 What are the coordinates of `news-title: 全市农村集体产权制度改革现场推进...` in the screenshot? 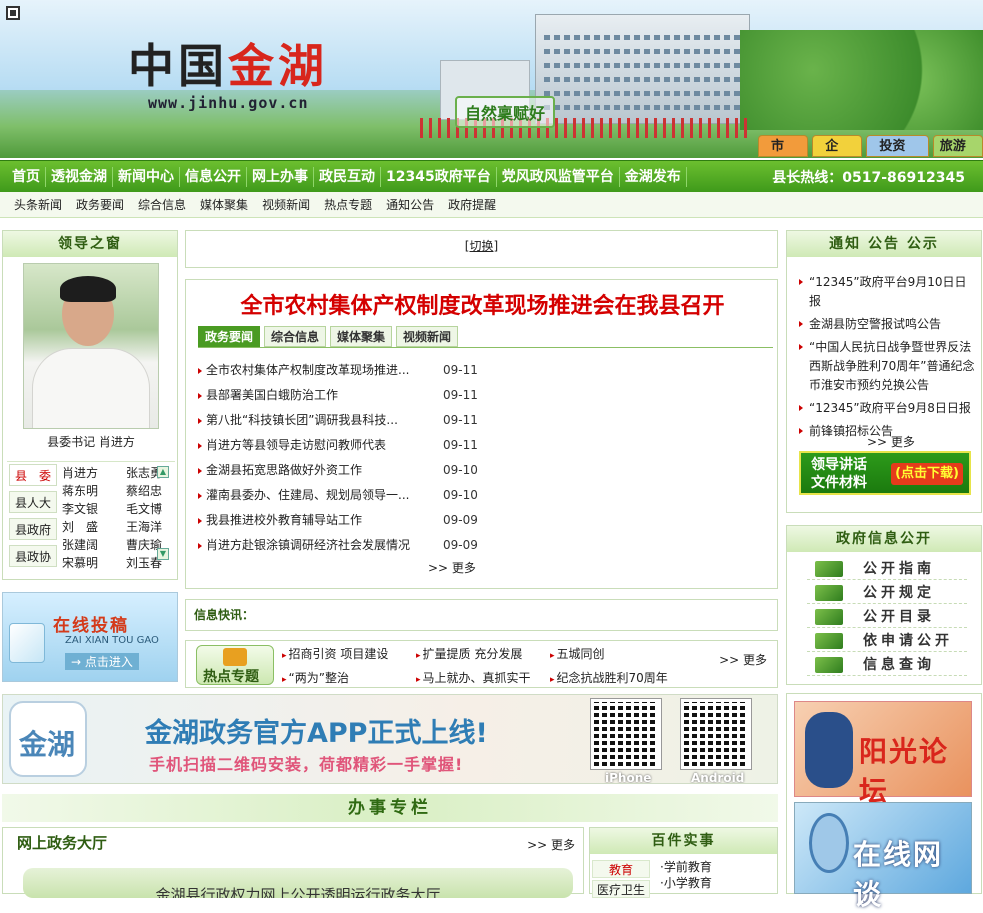 It's located at (313, 372).